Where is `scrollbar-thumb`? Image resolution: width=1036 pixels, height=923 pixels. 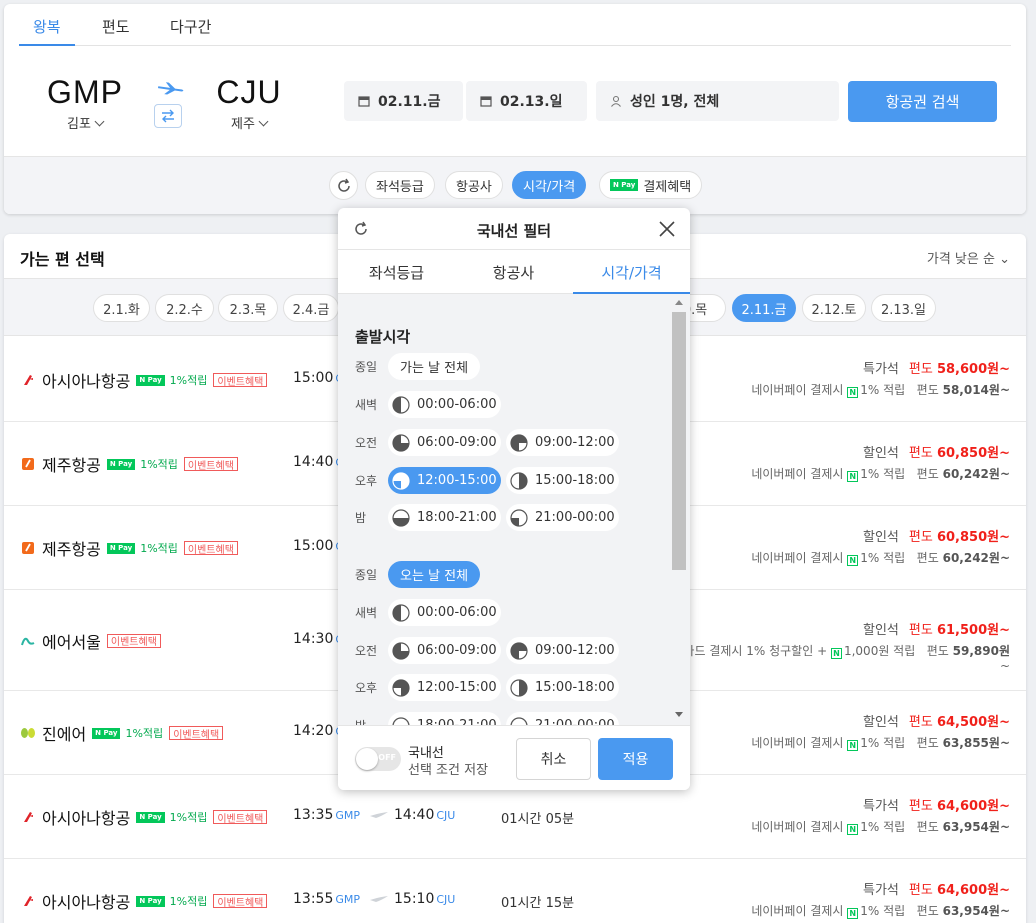
scrollbar-thumb is located at coordinates (679, 441).